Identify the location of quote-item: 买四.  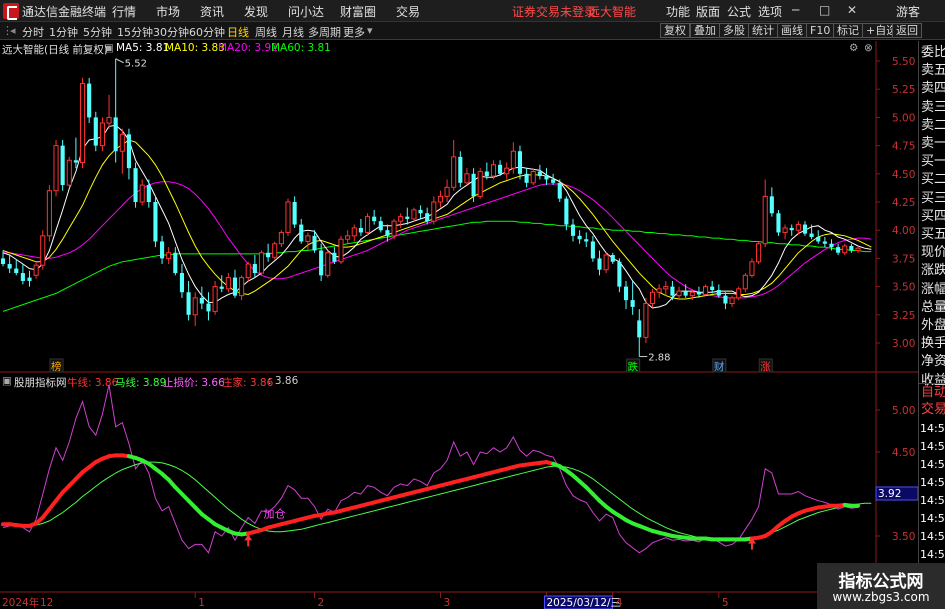
(933, 217).